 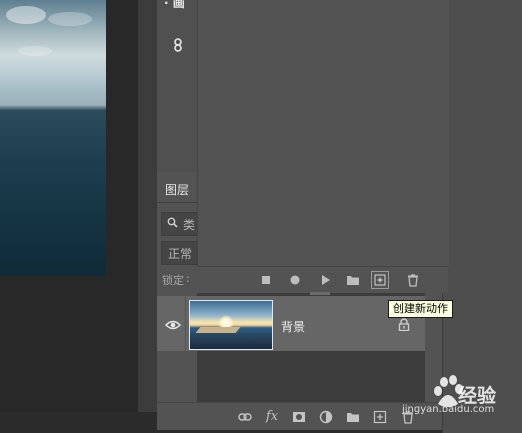 What do you see at coordinates (404, 324) in the screenshot?
I see `lock-icon` at bounding box center [404, 324].